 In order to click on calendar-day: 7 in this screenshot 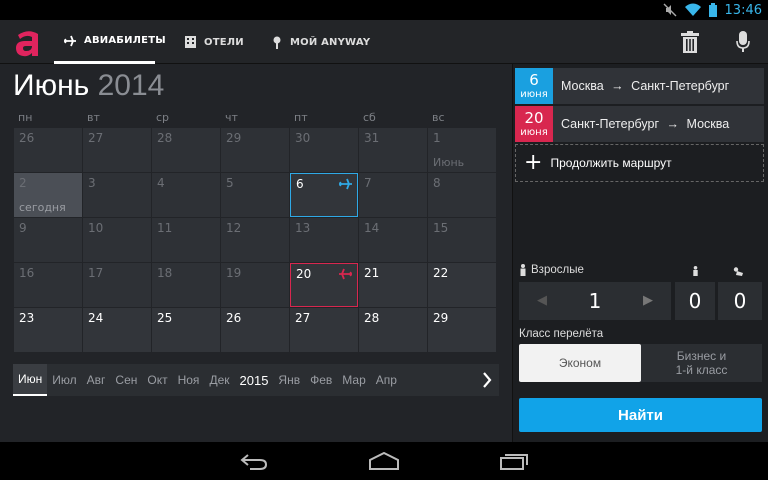, I will do `click(393, 195)`.